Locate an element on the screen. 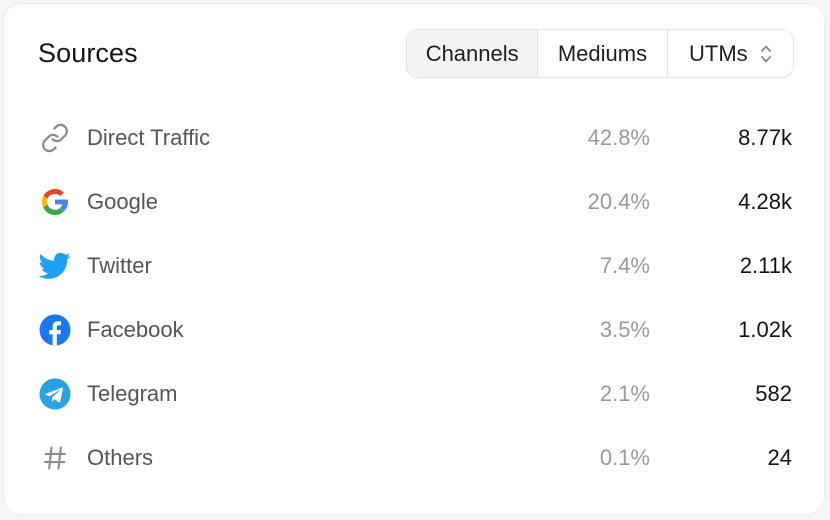 This screenshot has height=520, width=830. list-item: Google 20.4% 4.28k is located at coordinates (414, 202).